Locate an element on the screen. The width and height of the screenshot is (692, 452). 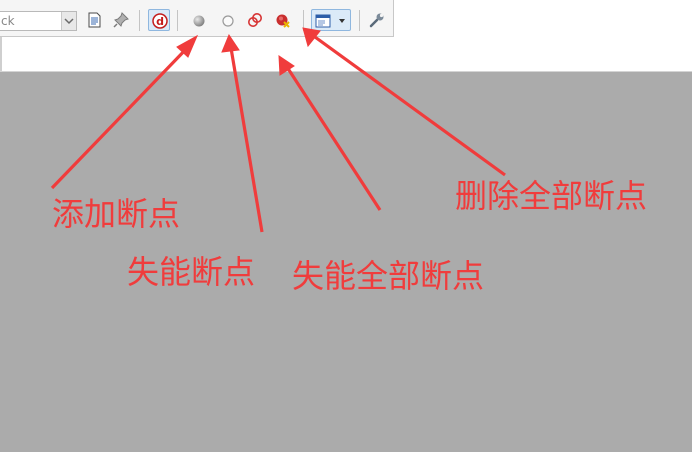
settings-button is located at coordinates (377, 20).